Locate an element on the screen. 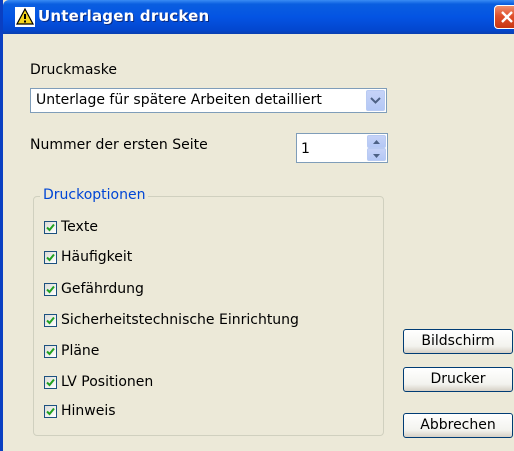 This screenshot has width=514, height=451. close-button is located at coordinates (504, 17).